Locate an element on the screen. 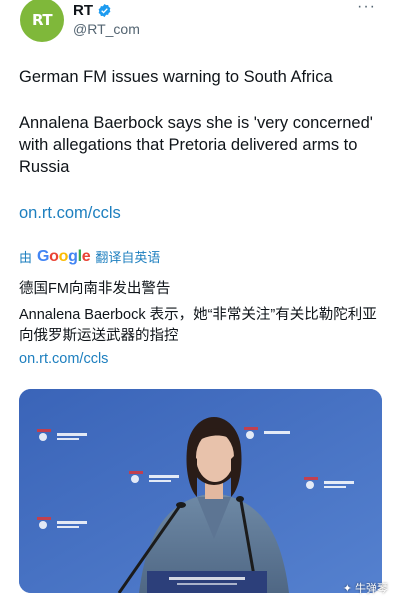  watermark: ✦ 牛弹琴 is located at coordinates (365, 588).